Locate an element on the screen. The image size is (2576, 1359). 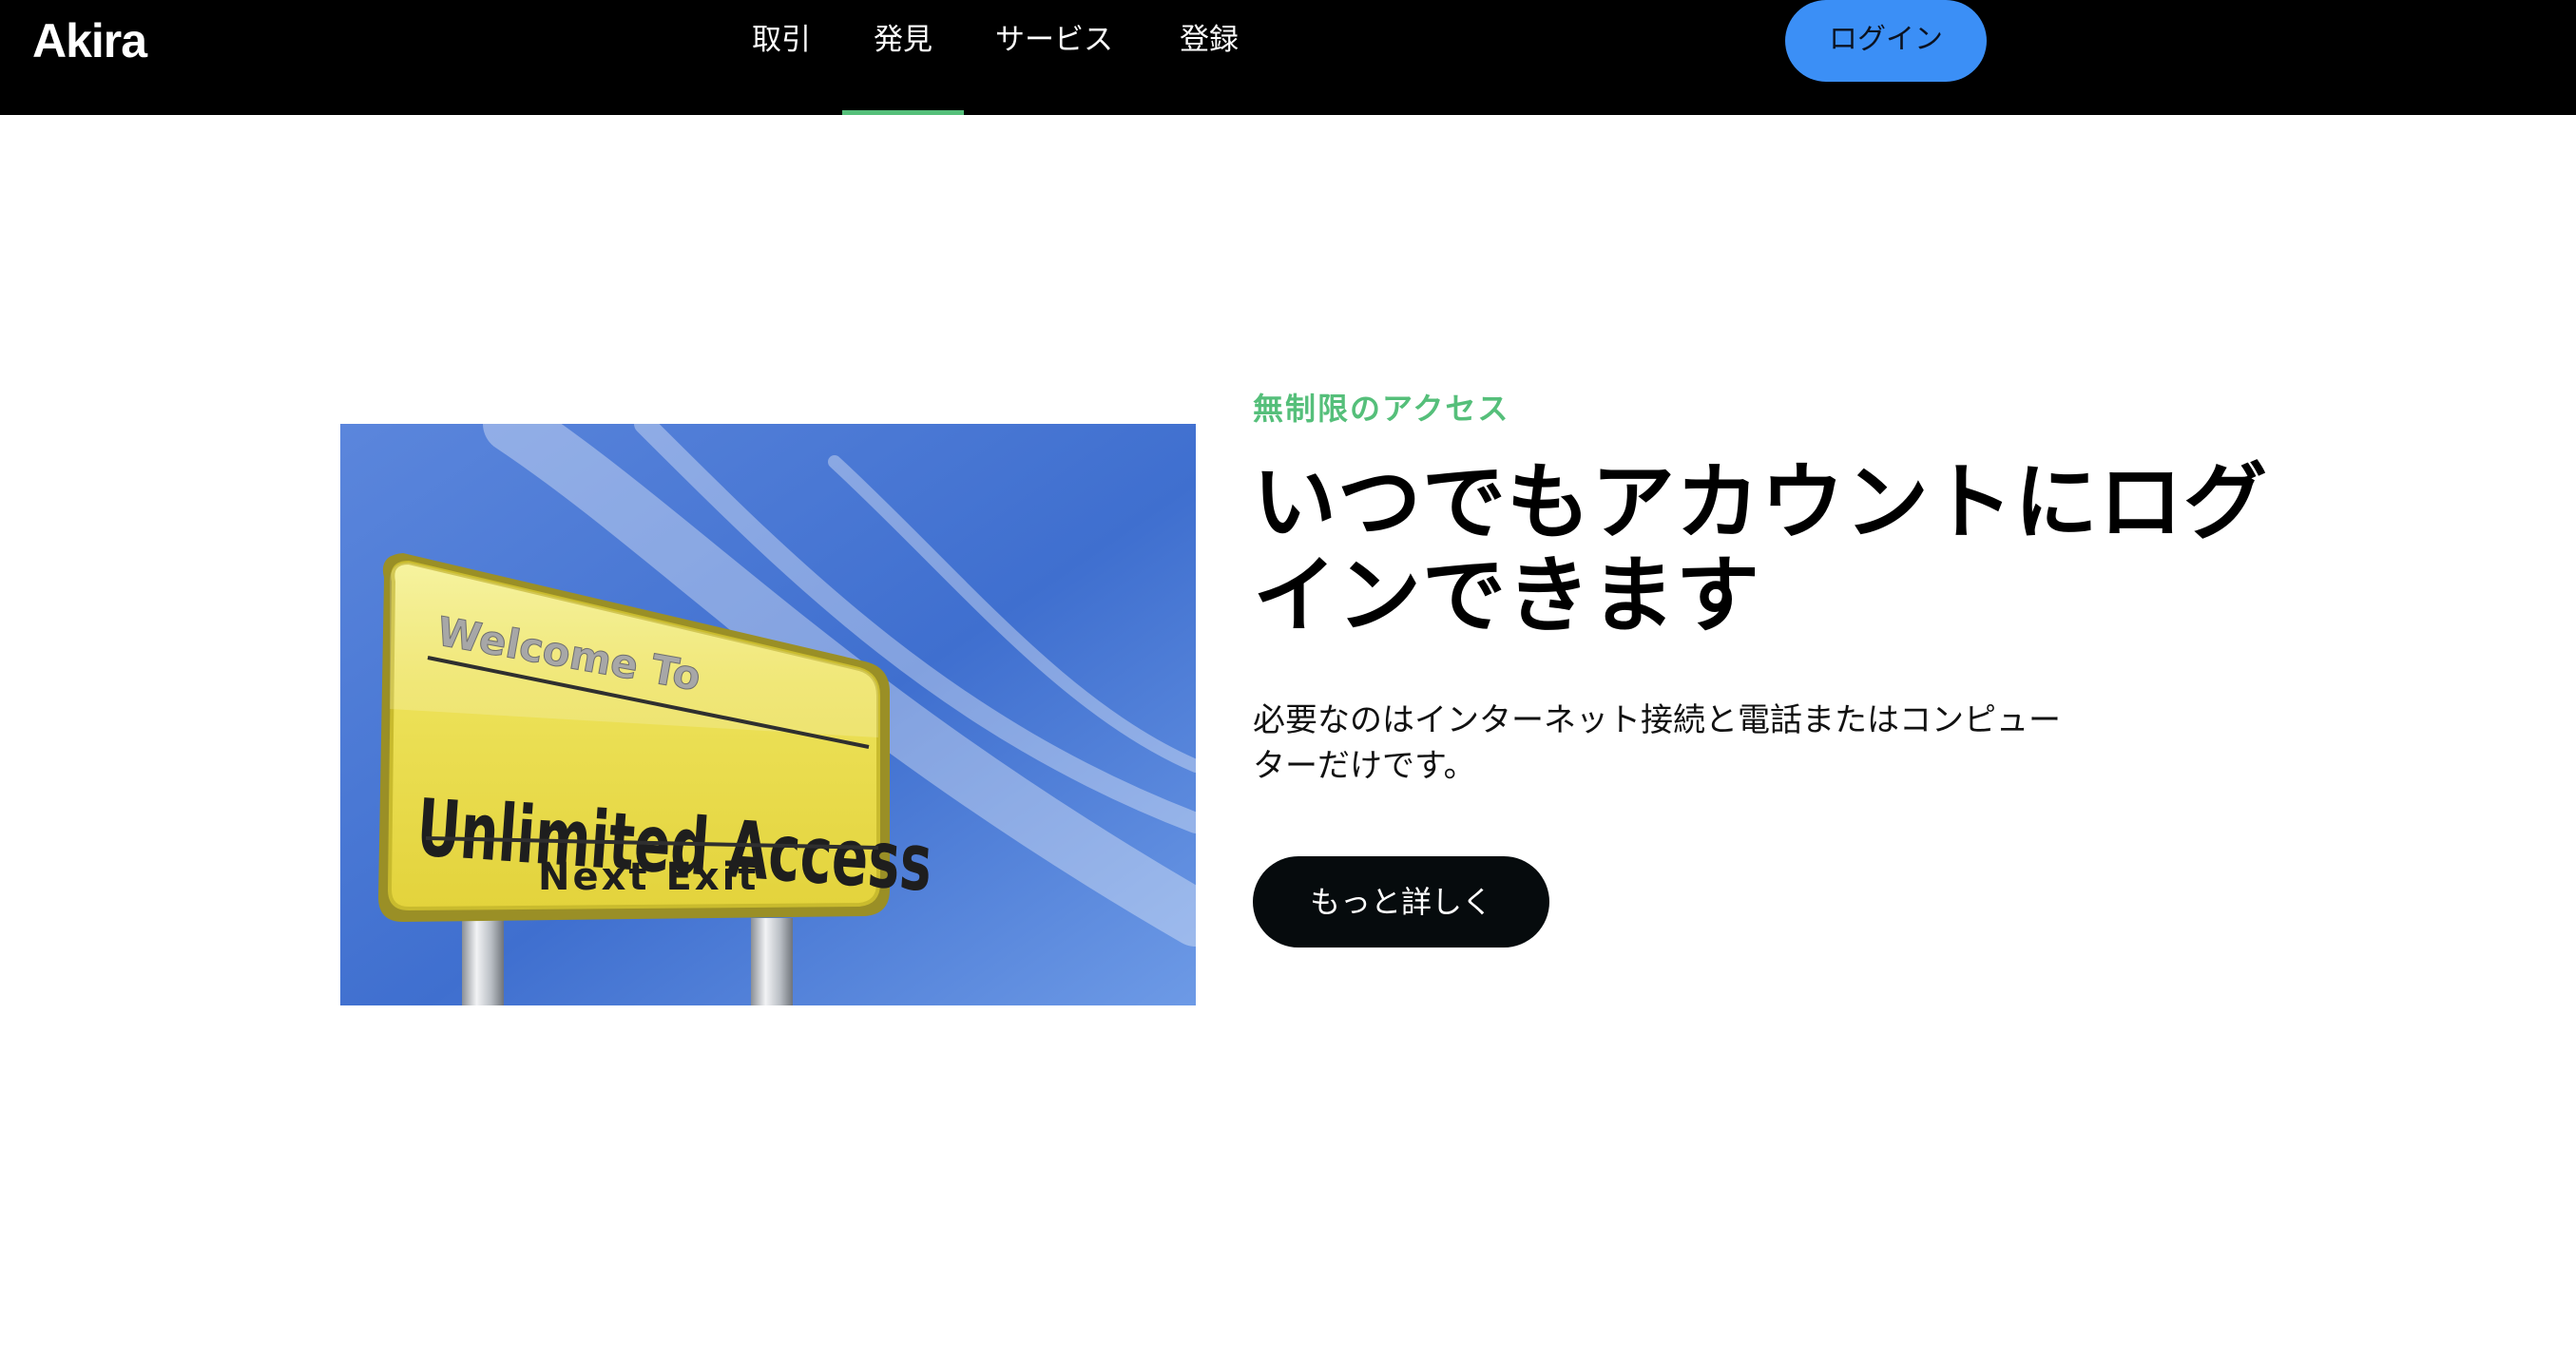
nav-item-deals: 取引 is located at coordinates (781, 57).